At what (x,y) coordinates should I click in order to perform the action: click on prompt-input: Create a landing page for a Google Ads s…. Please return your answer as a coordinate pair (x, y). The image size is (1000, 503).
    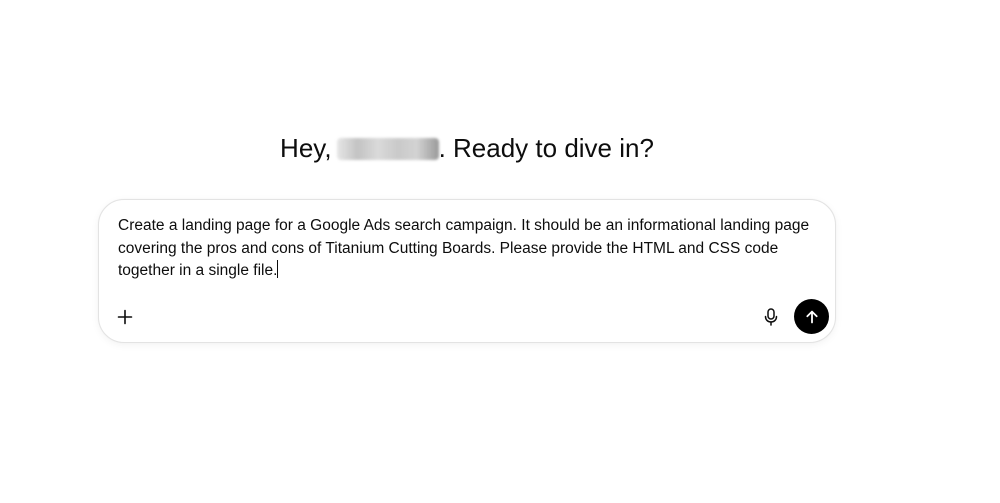
    Looking at the image, I should click on (471, 249).